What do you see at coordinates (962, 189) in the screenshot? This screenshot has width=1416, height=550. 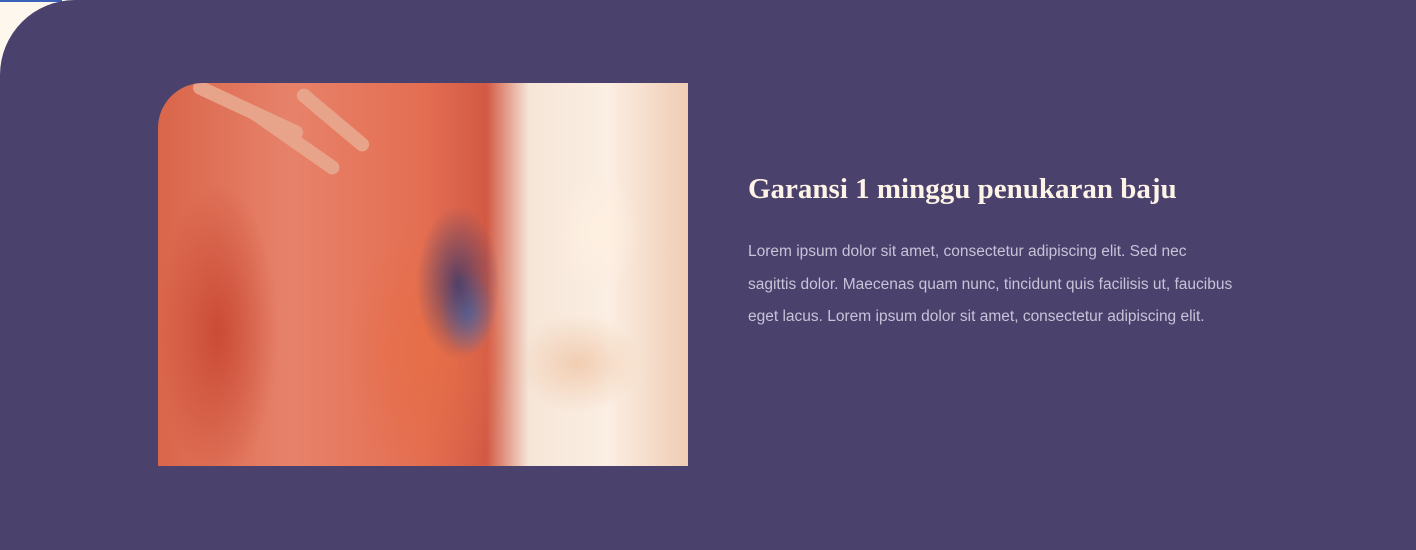 I see `feature-title: Garansi 1 minggu penukaran baju` at bounding box center [962, 189].